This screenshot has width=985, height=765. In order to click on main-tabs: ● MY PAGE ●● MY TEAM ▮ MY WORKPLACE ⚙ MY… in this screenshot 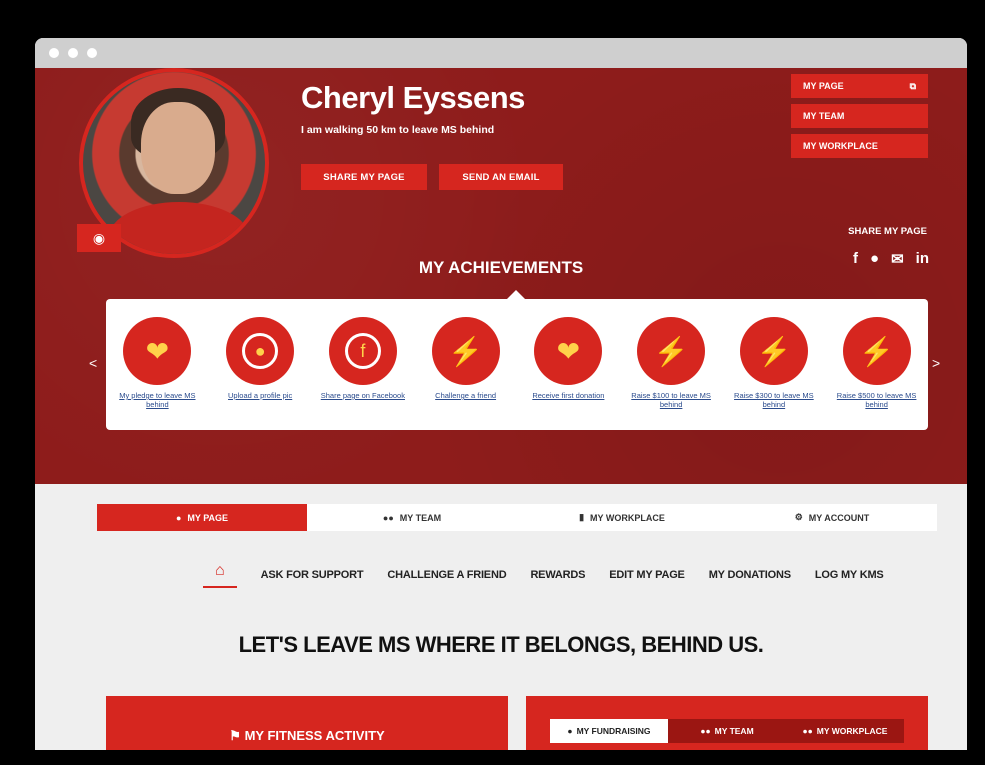, I will do `click(517, 517)`.